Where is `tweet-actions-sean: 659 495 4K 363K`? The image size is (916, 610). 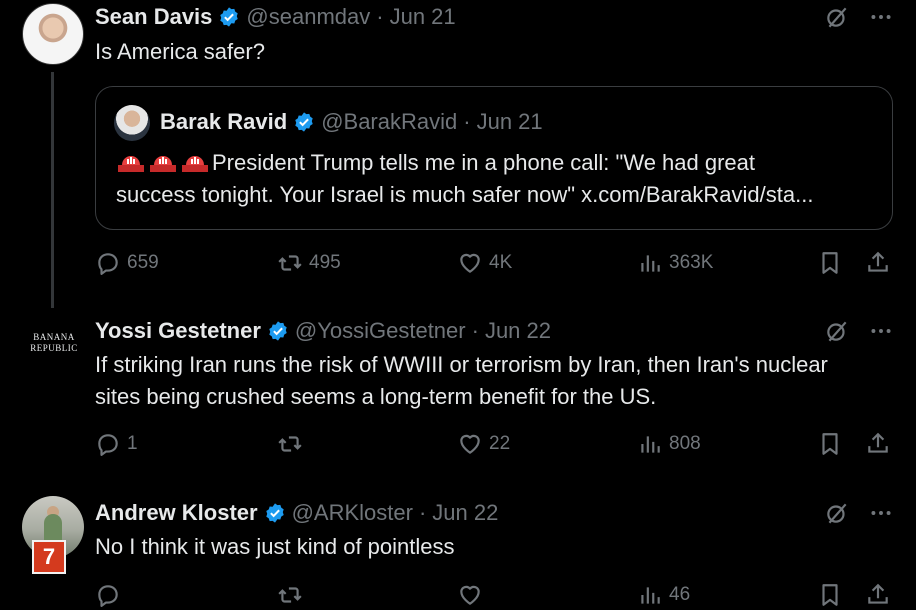
tweet-actions-sean: 659 495 4K 363K is located at coordinates (495, 265).